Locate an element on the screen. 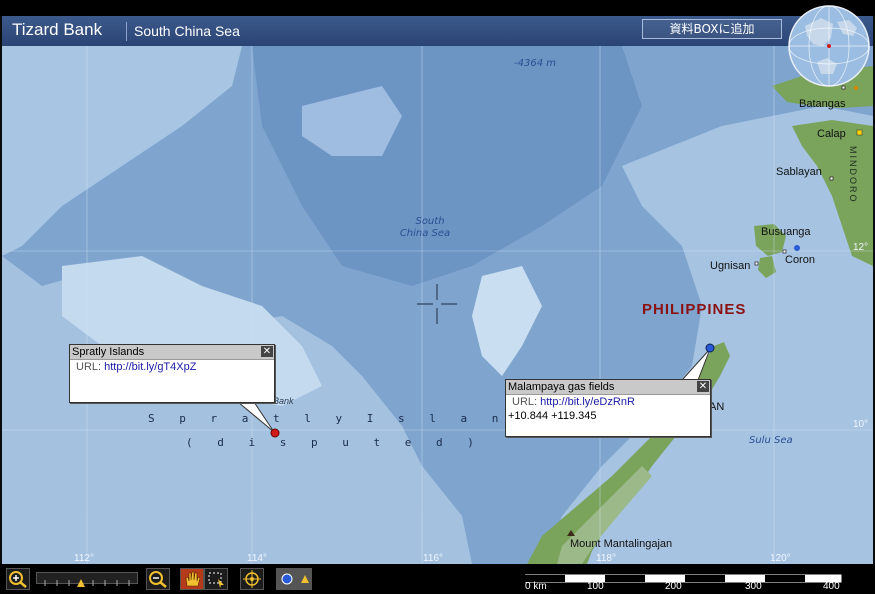 This screenshot has height=594, width=875. sea-label-line2: China Sea is located at coordinates (425, 233).